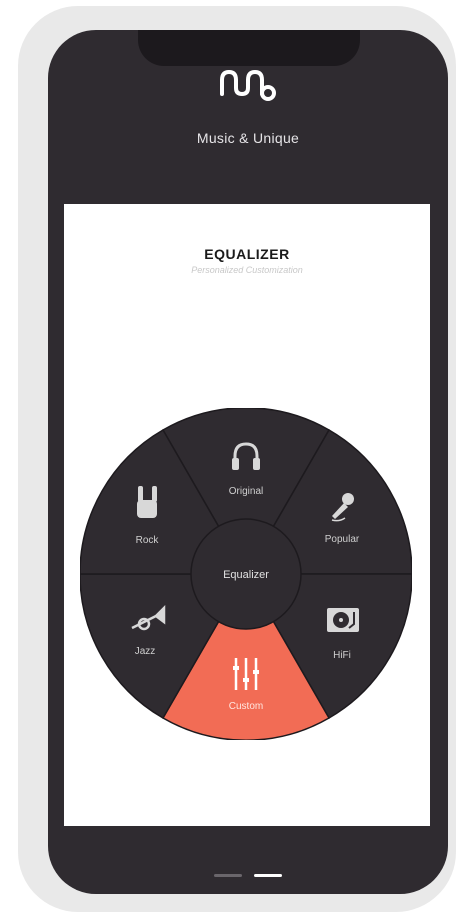 This screenshot has width=456, height=917. What do you see at coordinates (148, 540) in the screenshot?
I see `preset-label: Rock` at bounding box center [148, 540].